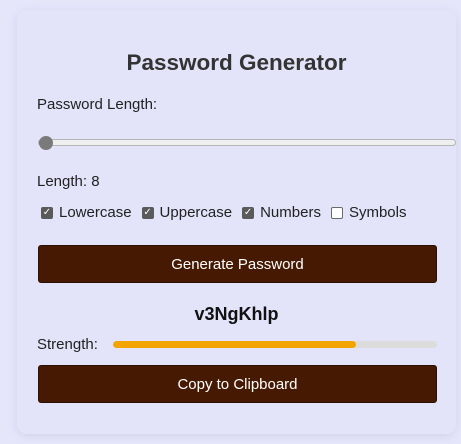 Image resolution: width=461 pixels, height=444 pixels. Describe the element at coordinates (248, 212) in the screenshot. I see `checkbox-numbers: ✓` at that location.